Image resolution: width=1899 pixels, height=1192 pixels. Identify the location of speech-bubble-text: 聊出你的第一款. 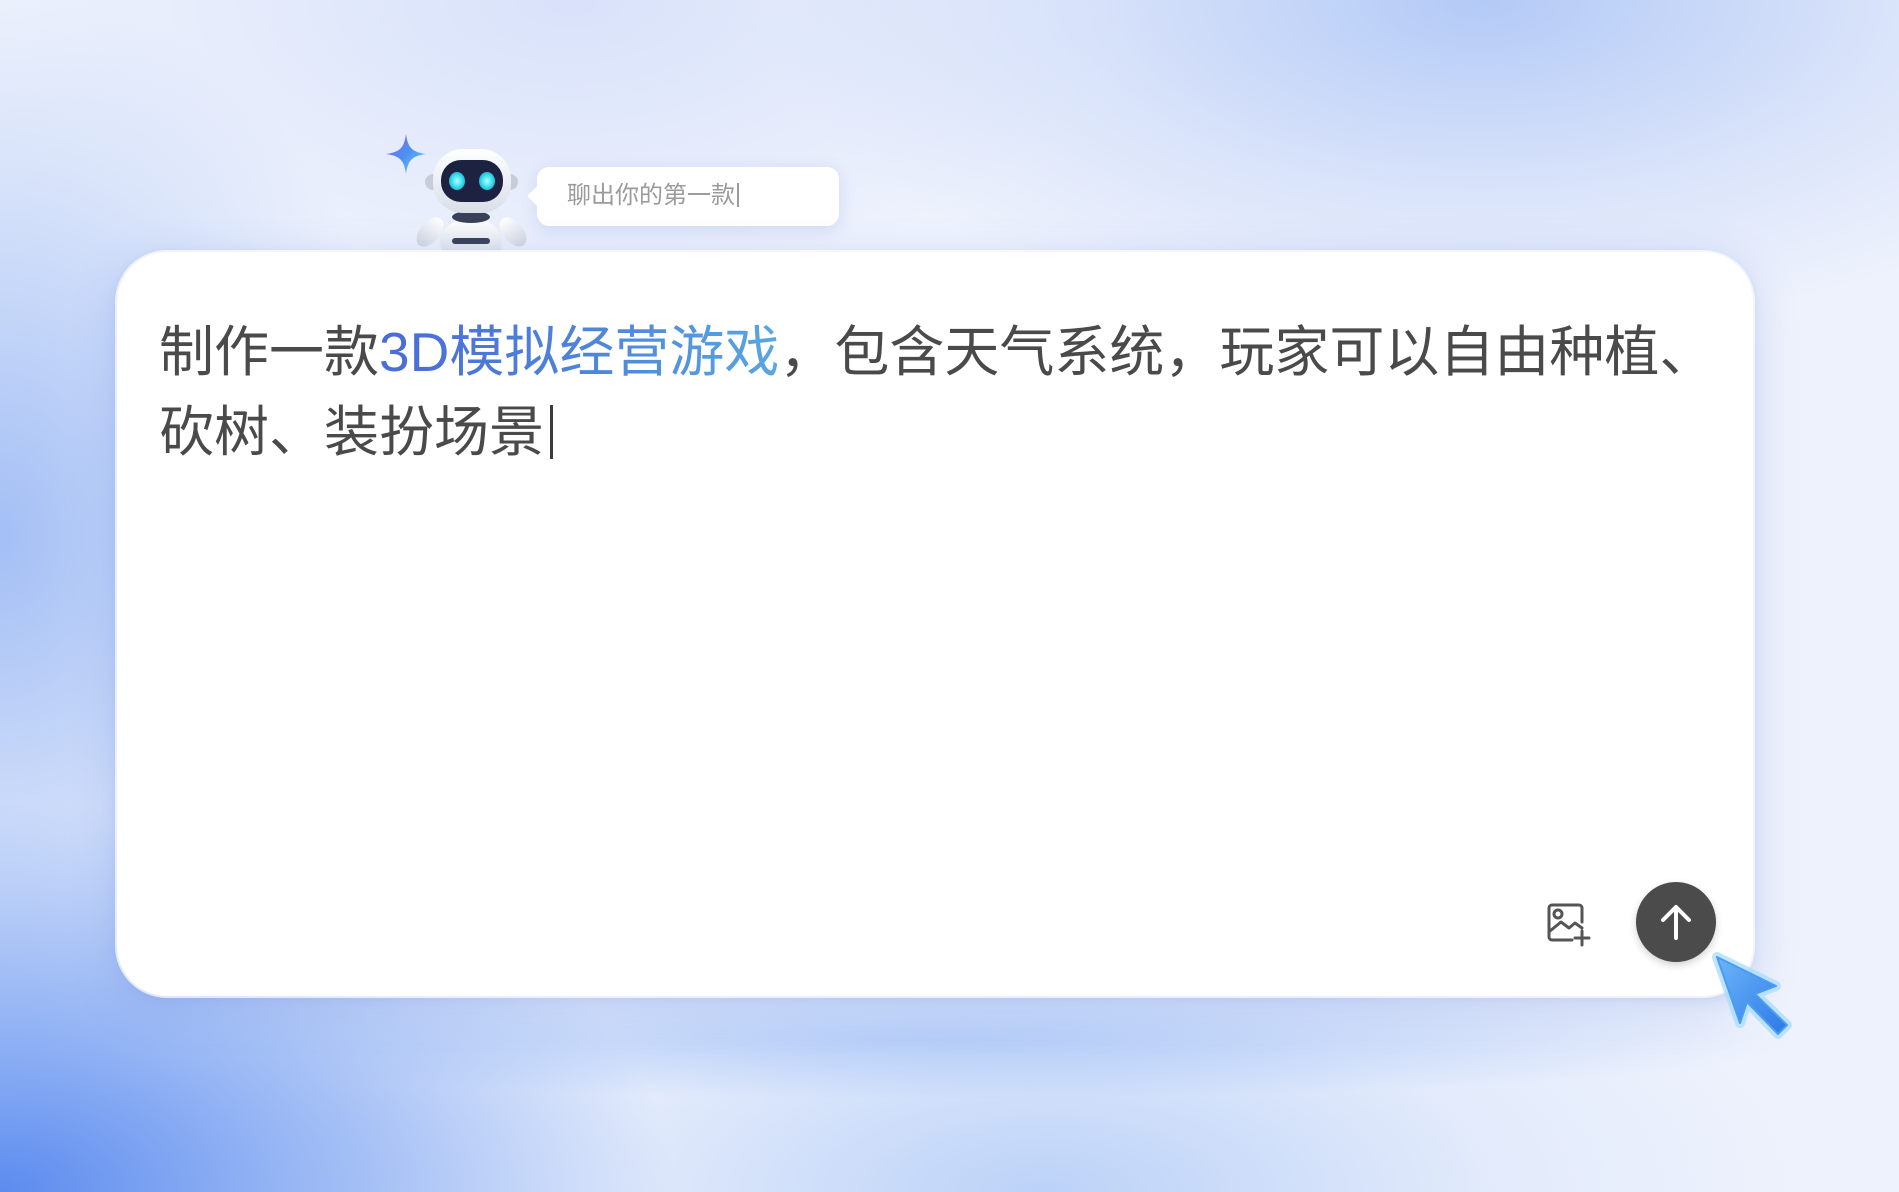
(653, 196).